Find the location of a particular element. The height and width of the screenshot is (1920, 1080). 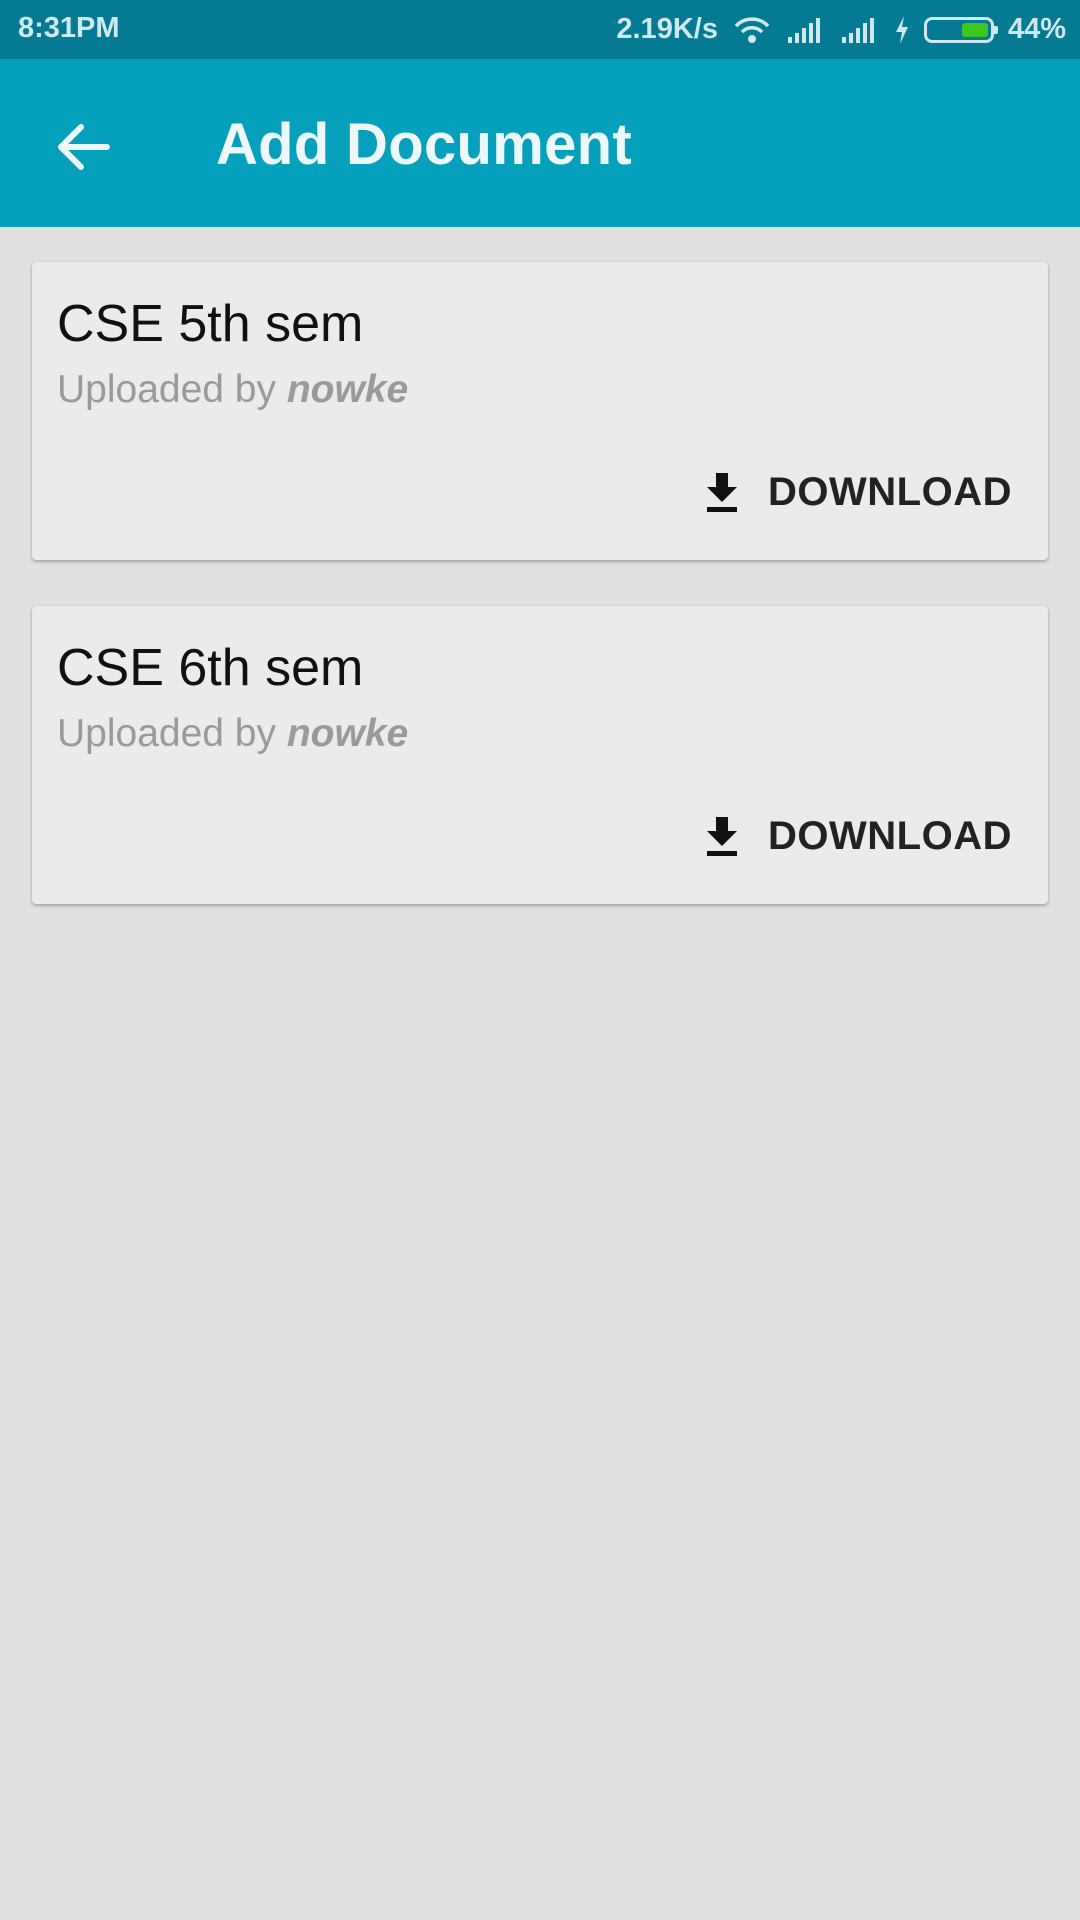

battery-icon is located at coordinates (960, 29).